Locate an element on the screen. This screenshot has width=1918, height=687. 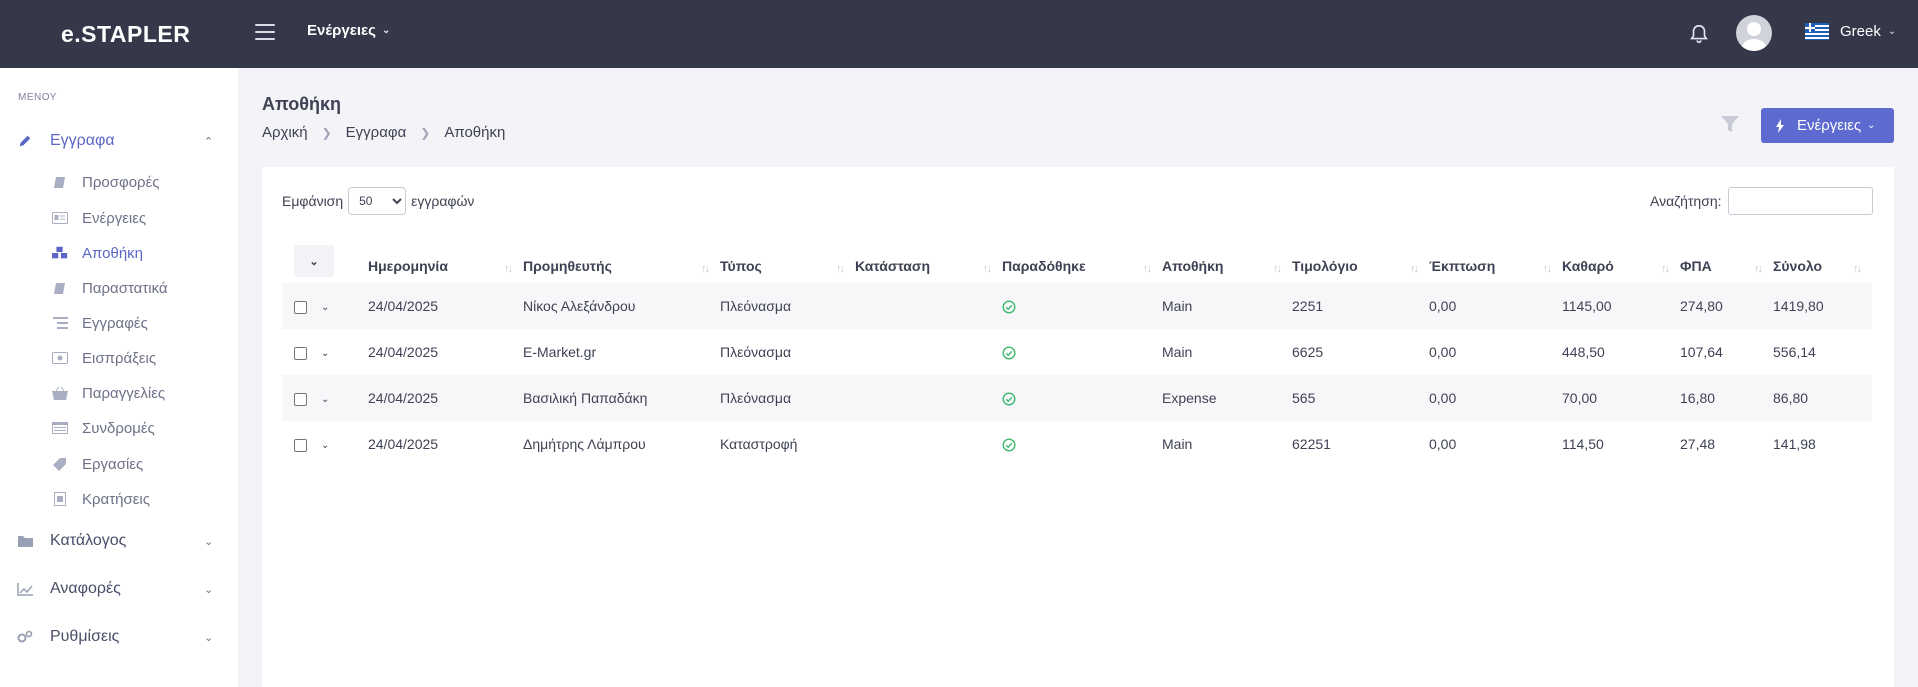
sidebar-section-documents: Εγγραφα ⌃ is located at coordinates (119, 141).